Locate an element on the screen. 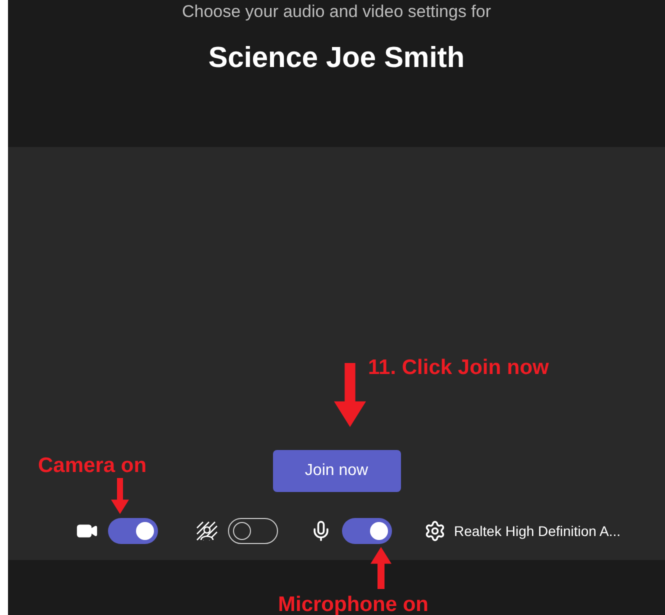 Image resolution: width=665 pixels, height=615 pixels. subtitle: Choose your audio and video settings for is located at coordinates (337, 12).